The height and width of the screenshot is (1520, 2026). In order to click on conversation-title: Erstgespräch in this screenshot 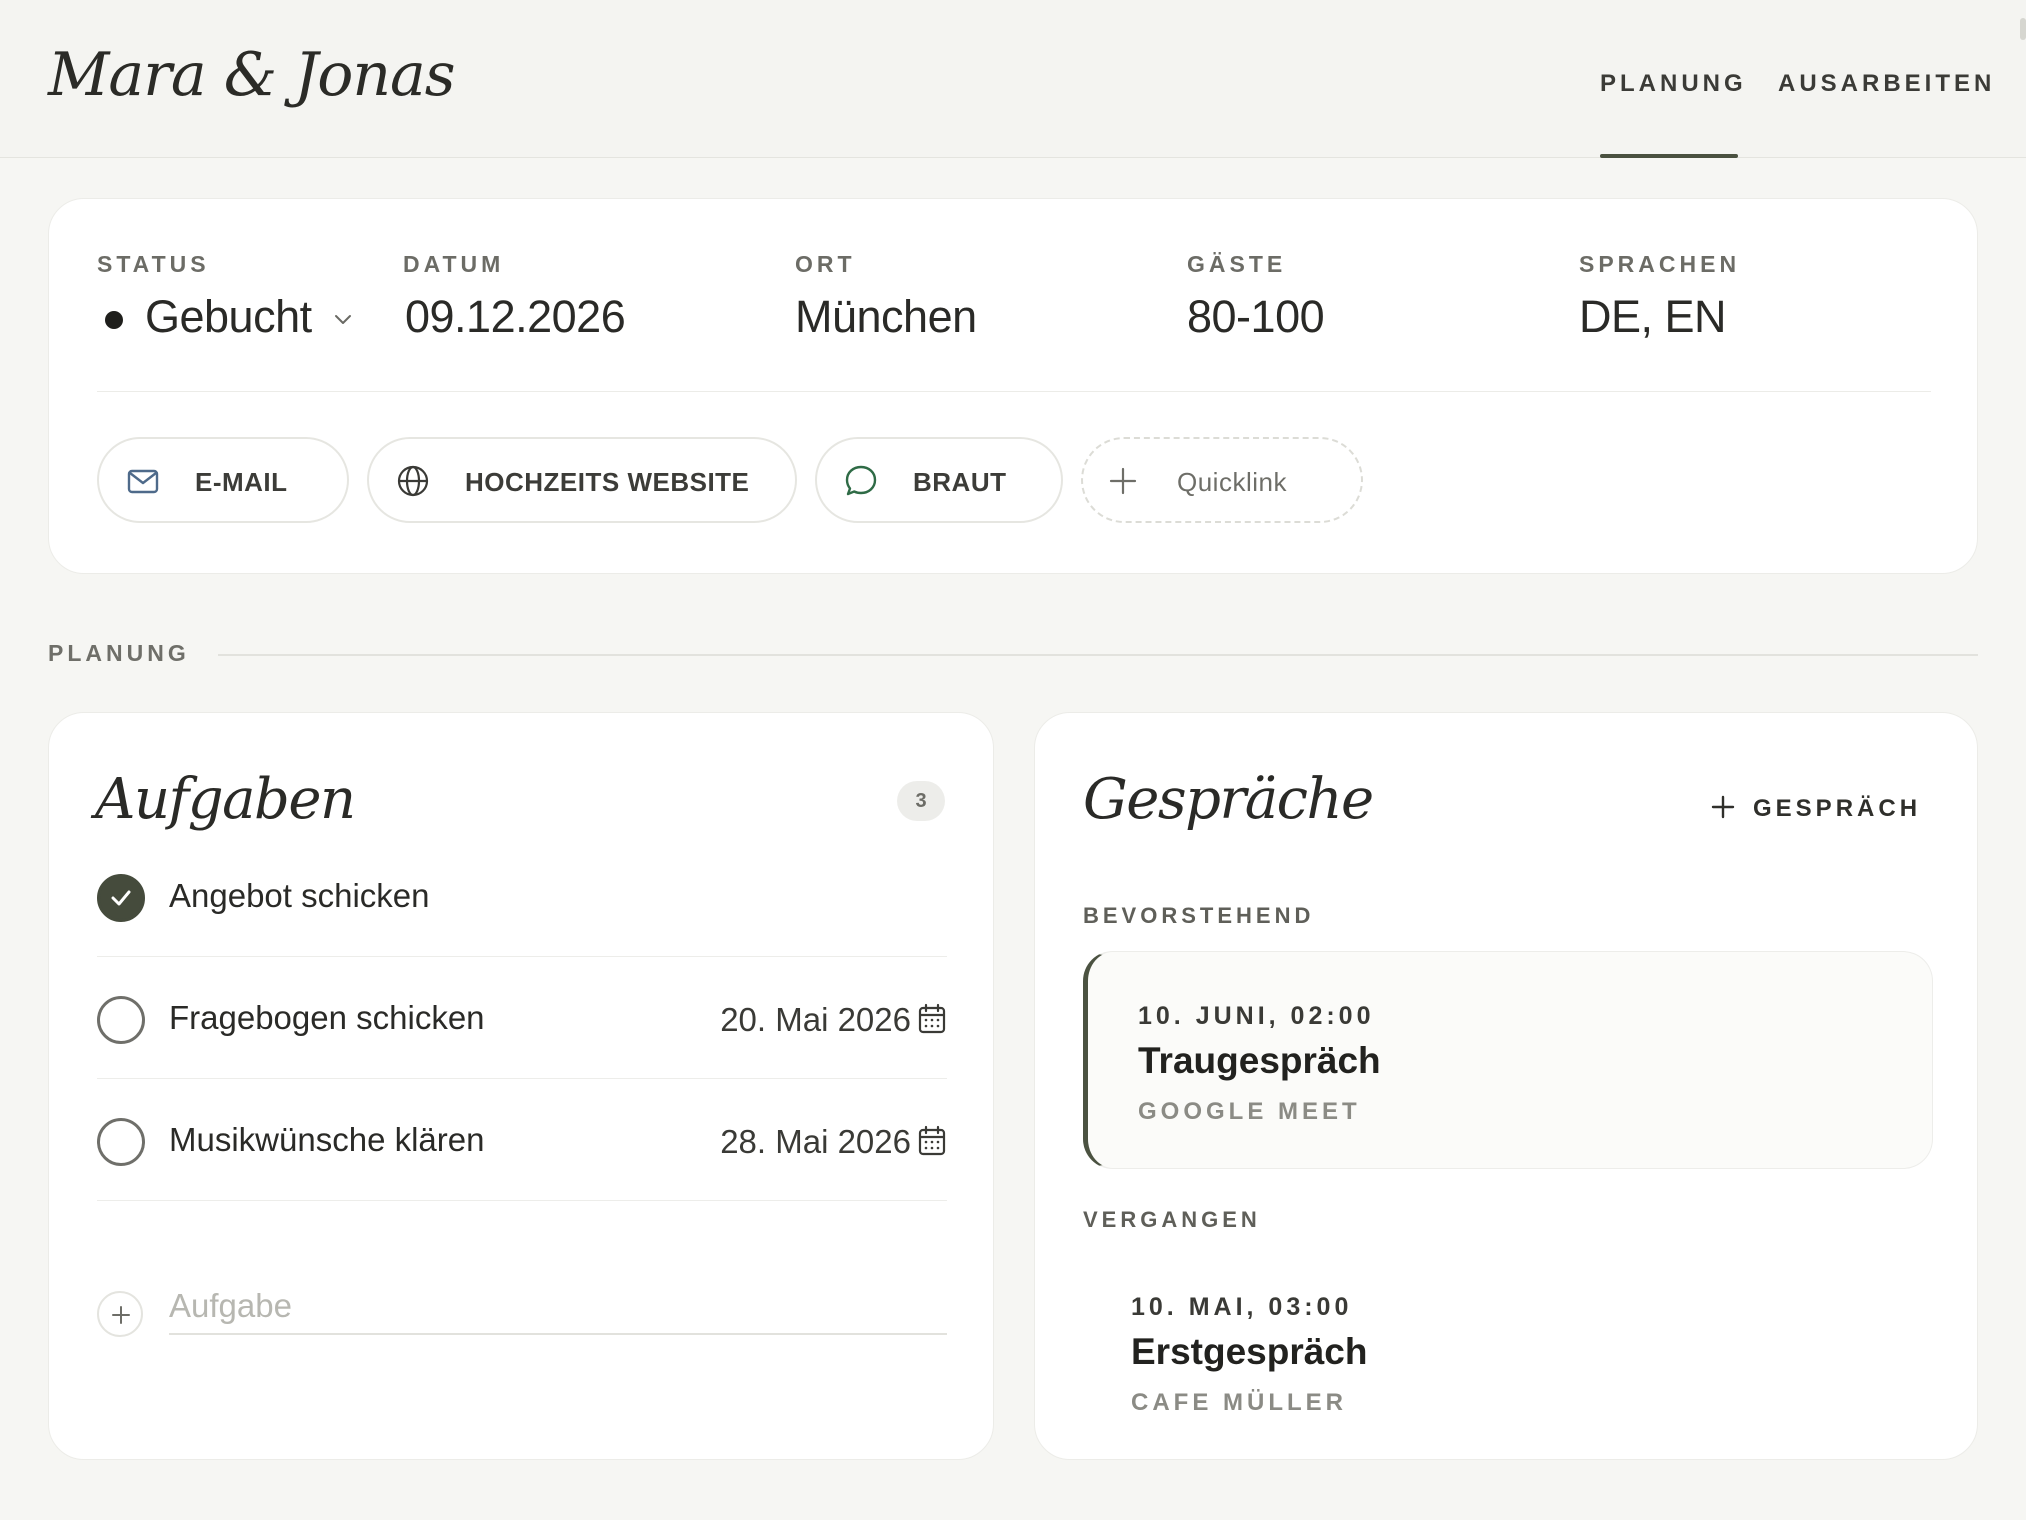, I will do `click(1249, 1351)`.